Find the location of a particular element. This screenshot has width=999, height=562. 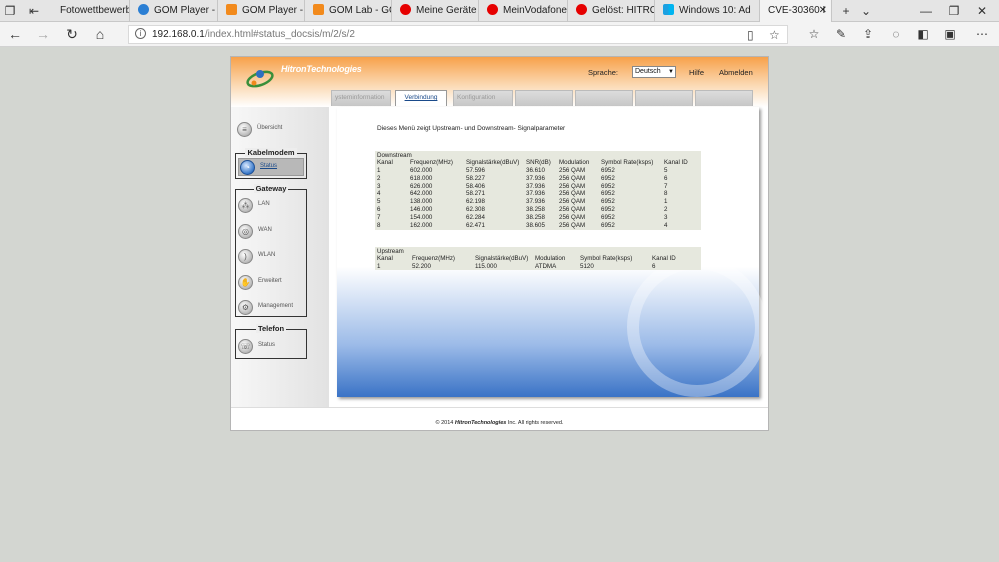

refresh-icon: ↻ is located at coordinates (72, 34).